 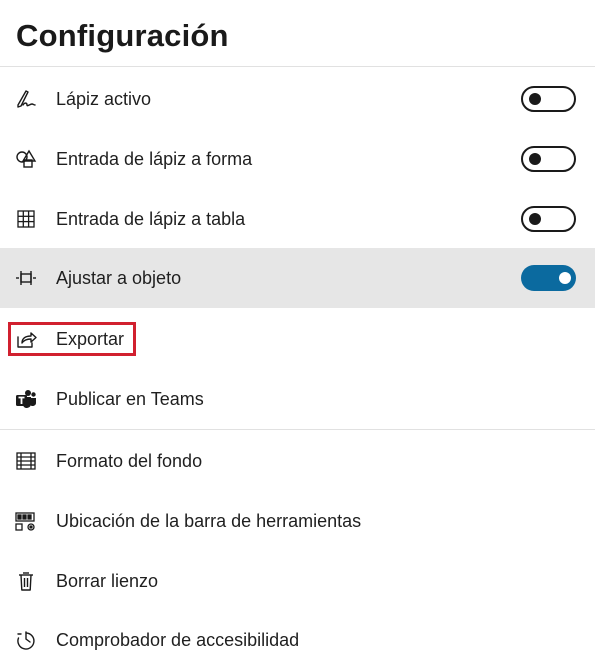 What do you see at coordinates (122, 35) in the screenshot?
I see `page-title: Configuración` at bounding box center [122, 35].